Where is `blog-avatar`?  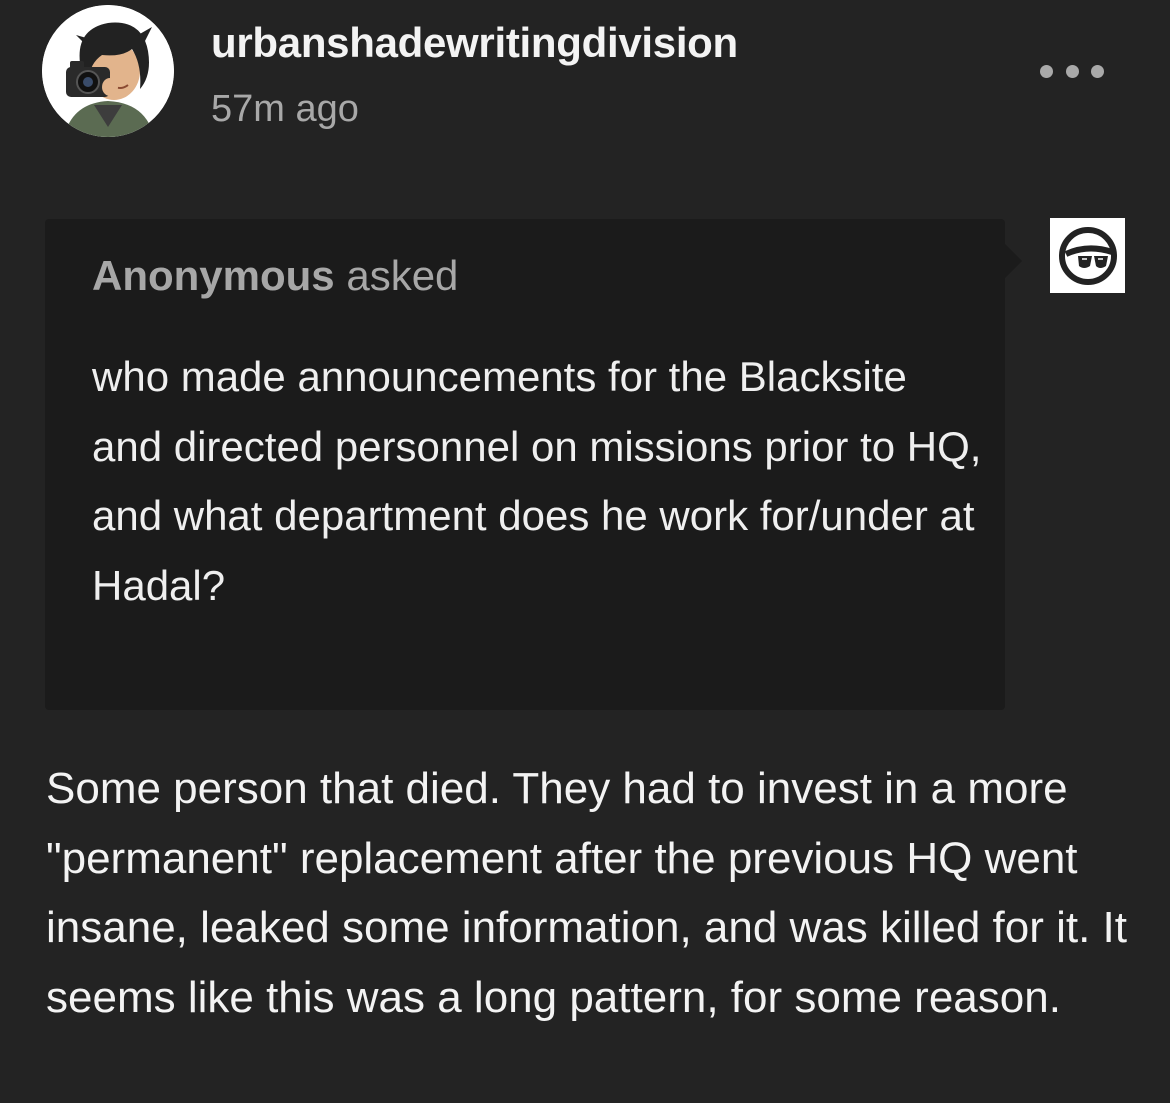 blog-avatar is located at coordinates (108, 71).